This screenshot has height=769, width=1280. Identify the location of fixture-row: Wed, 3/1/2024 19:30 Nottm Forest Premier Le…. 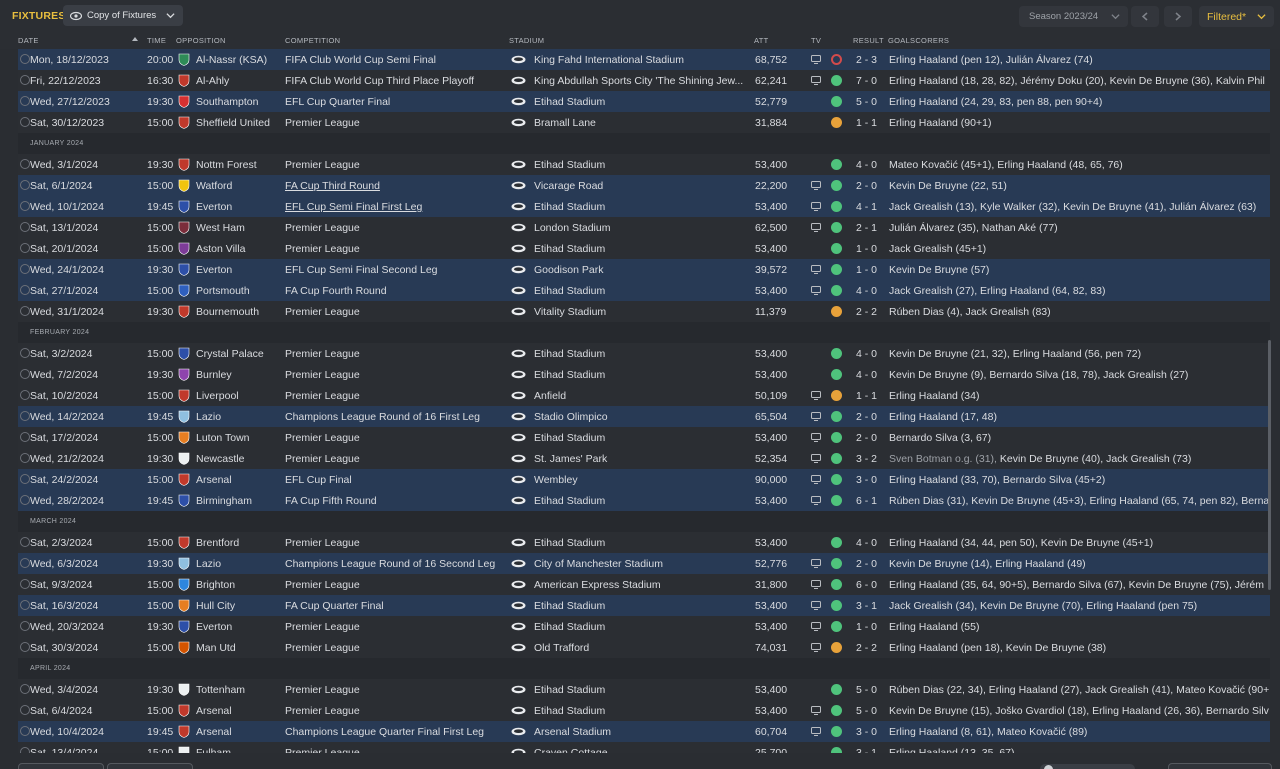
(644, 164).